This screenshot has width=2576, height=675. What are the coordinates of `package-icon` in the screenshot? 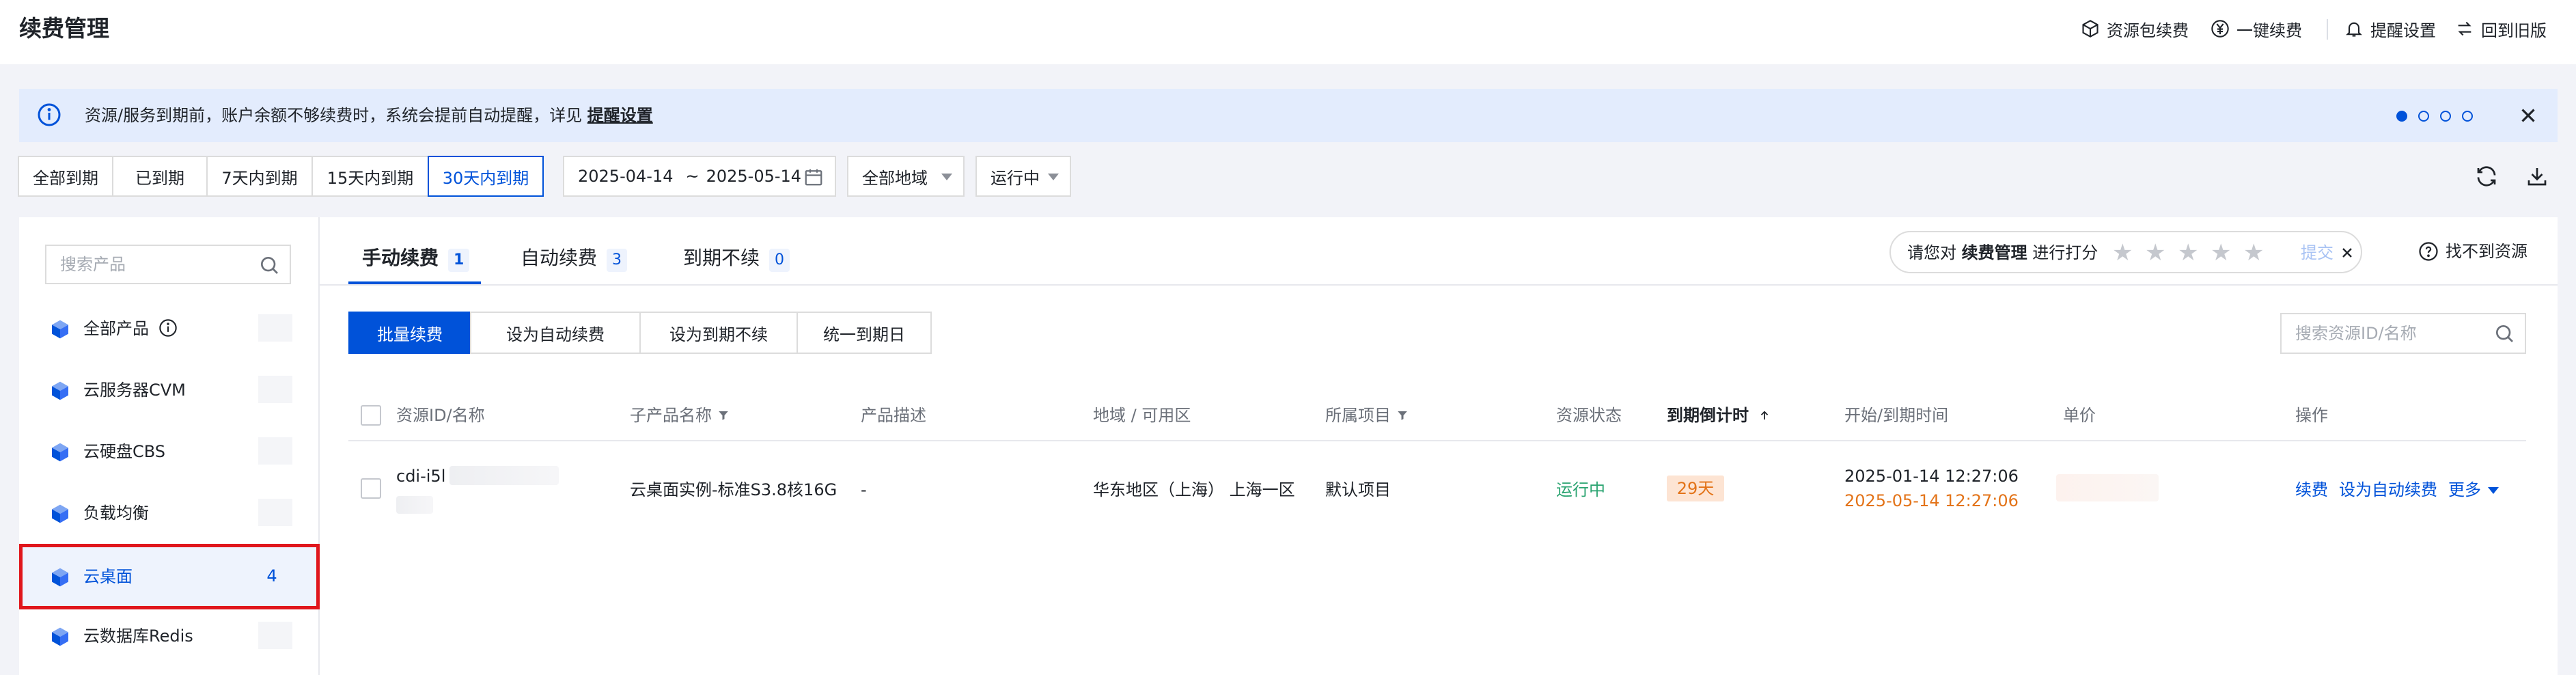 It's located at (2090, 29).